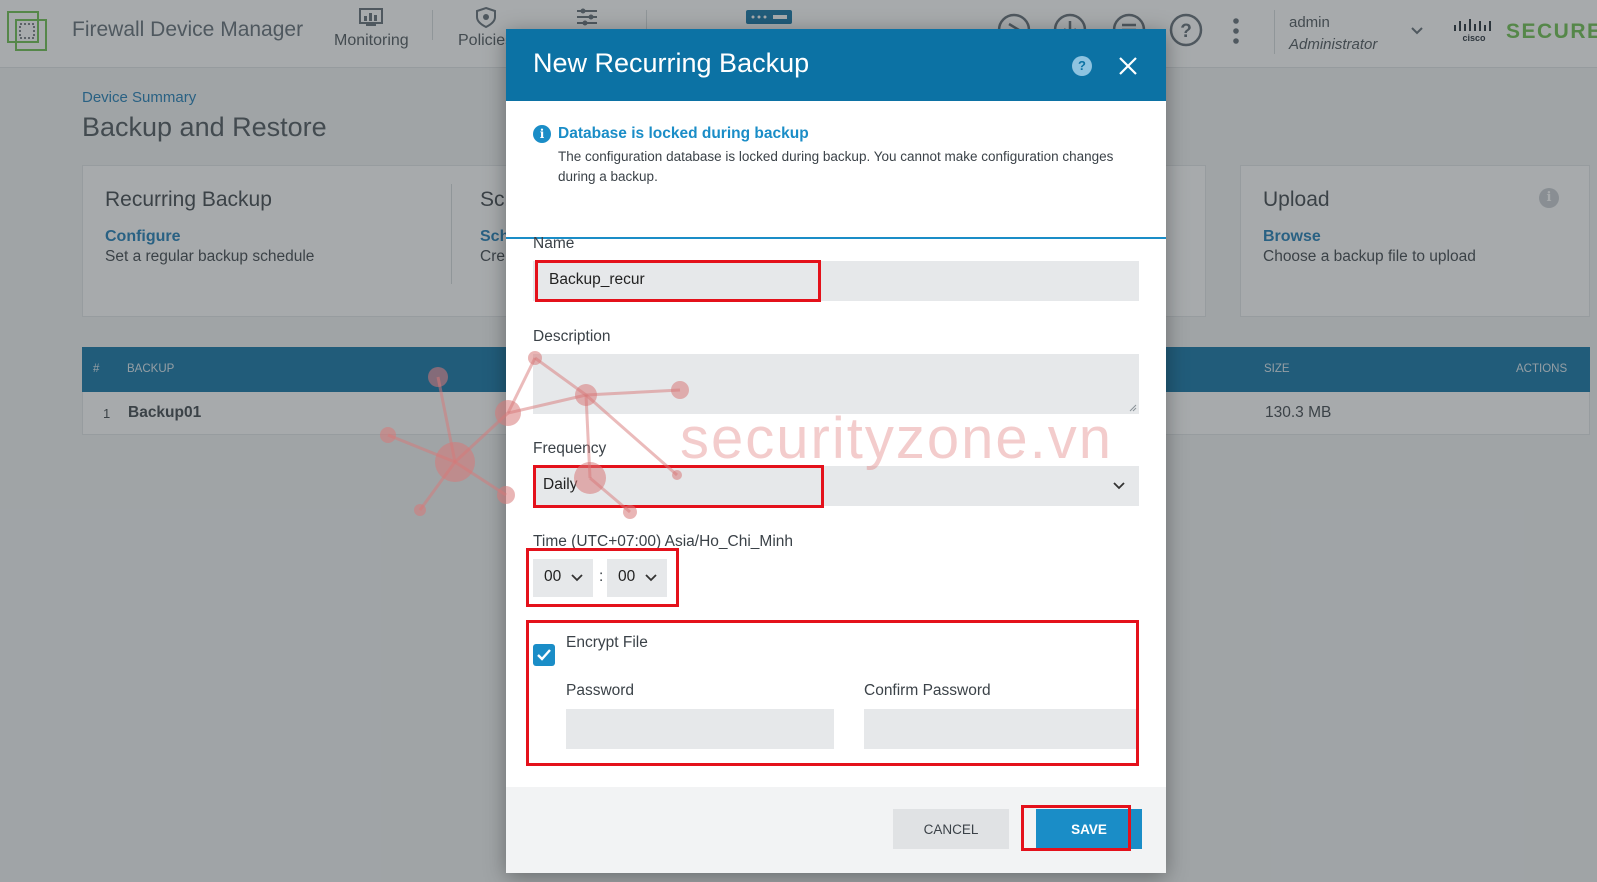  What do you see at coordinates (570, 448) in the screenshot?
I see `frequency-label: Frequency` at bounding box center [570, 448].